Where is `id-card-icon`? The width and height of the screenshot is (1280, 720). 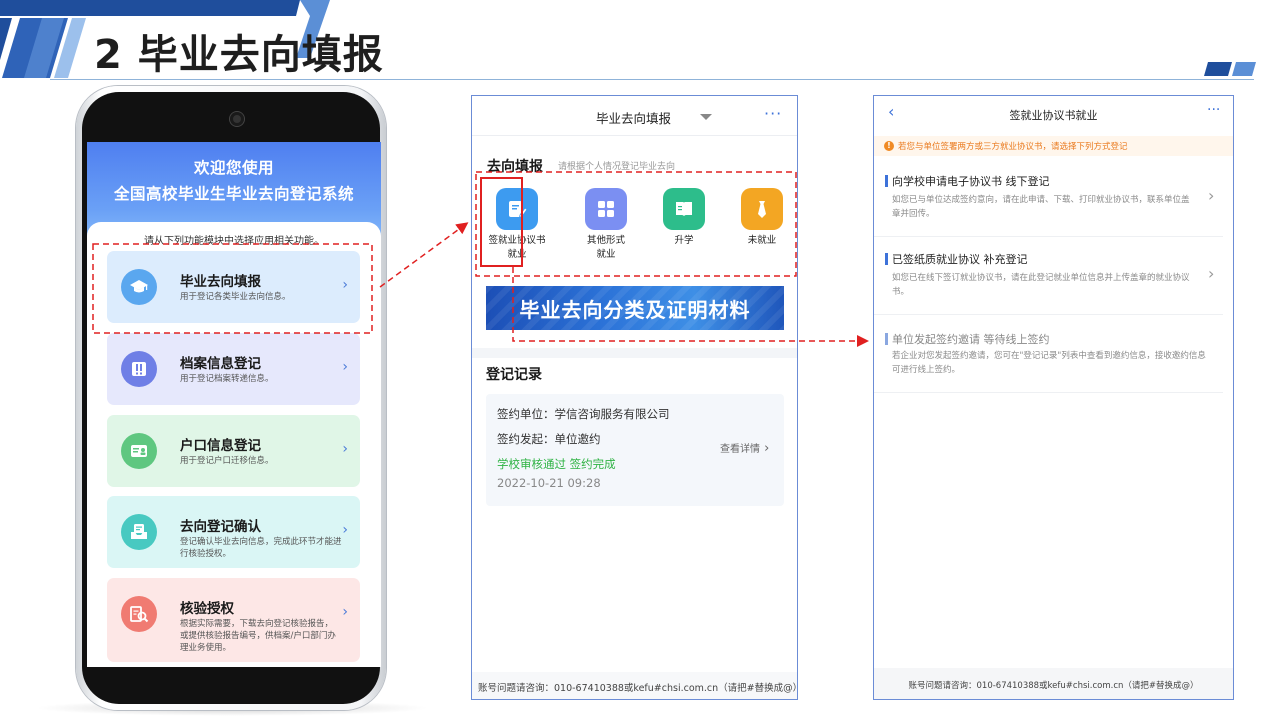
id-card-icon is located at coordinates (139, 451).